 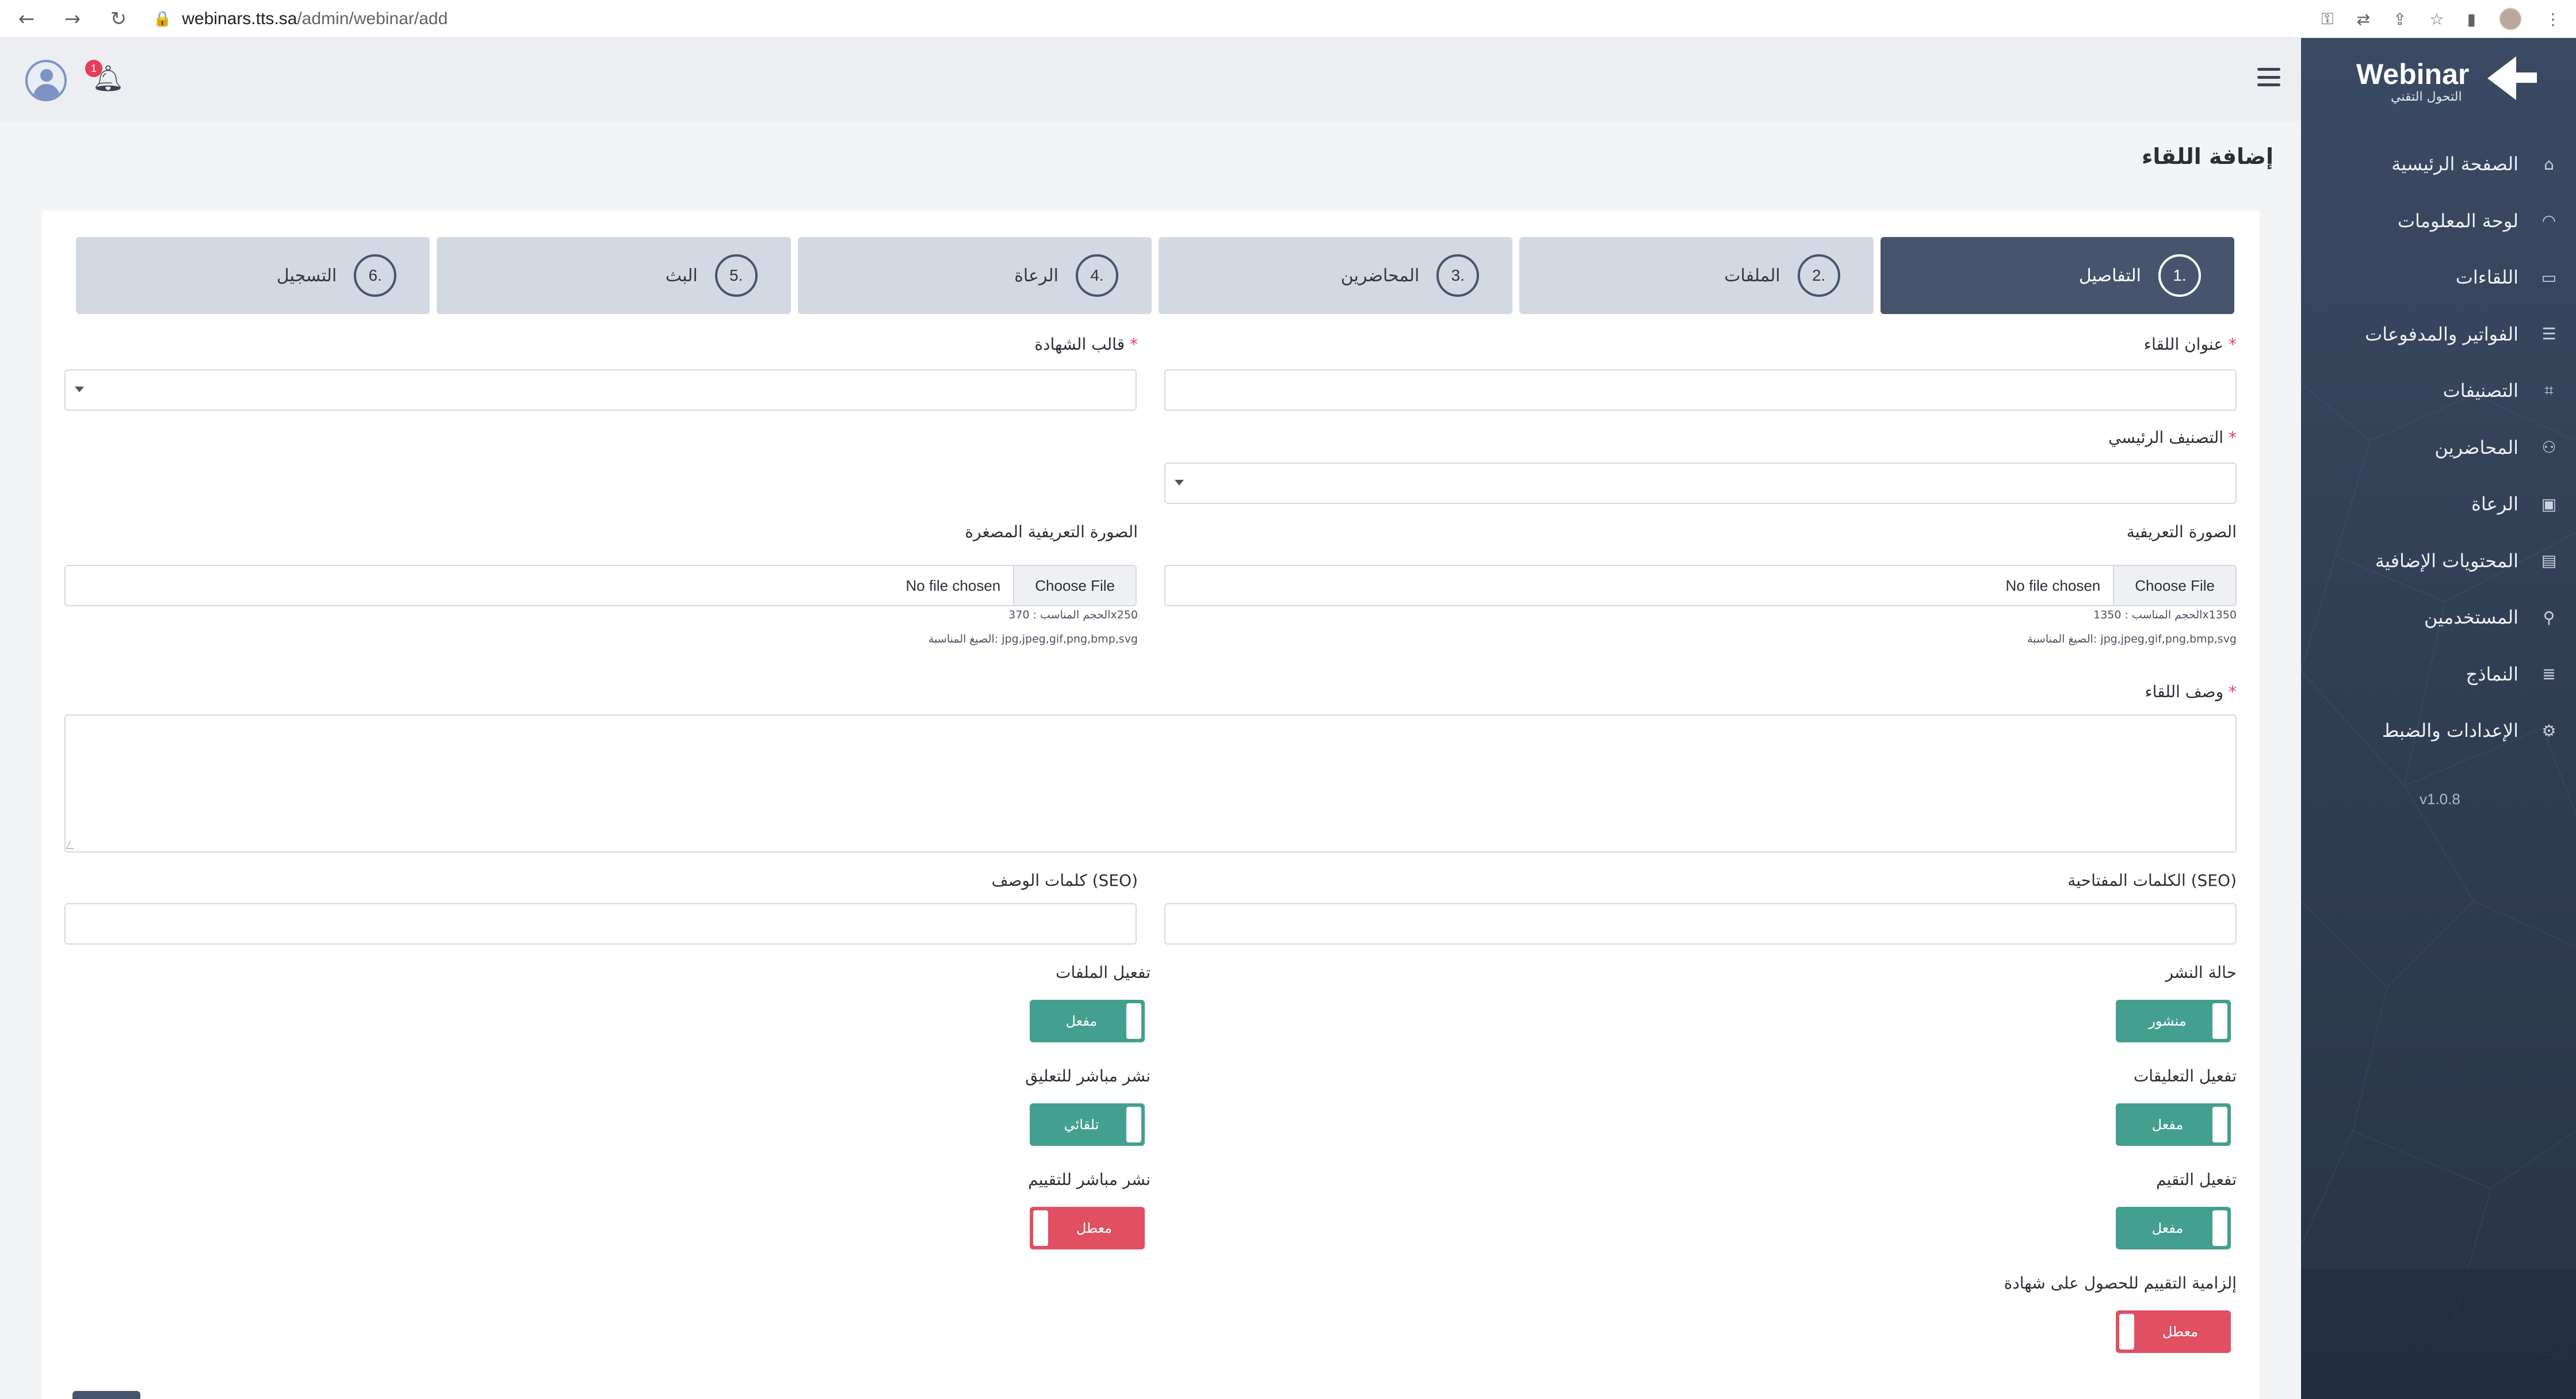 I want to click on tag-icon: ⌗, so click(x=2549, y=390).